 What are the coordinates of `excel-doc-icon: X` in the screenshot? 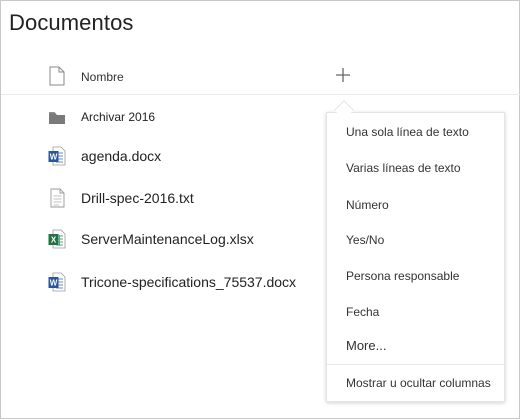 It's located at (57, 239).